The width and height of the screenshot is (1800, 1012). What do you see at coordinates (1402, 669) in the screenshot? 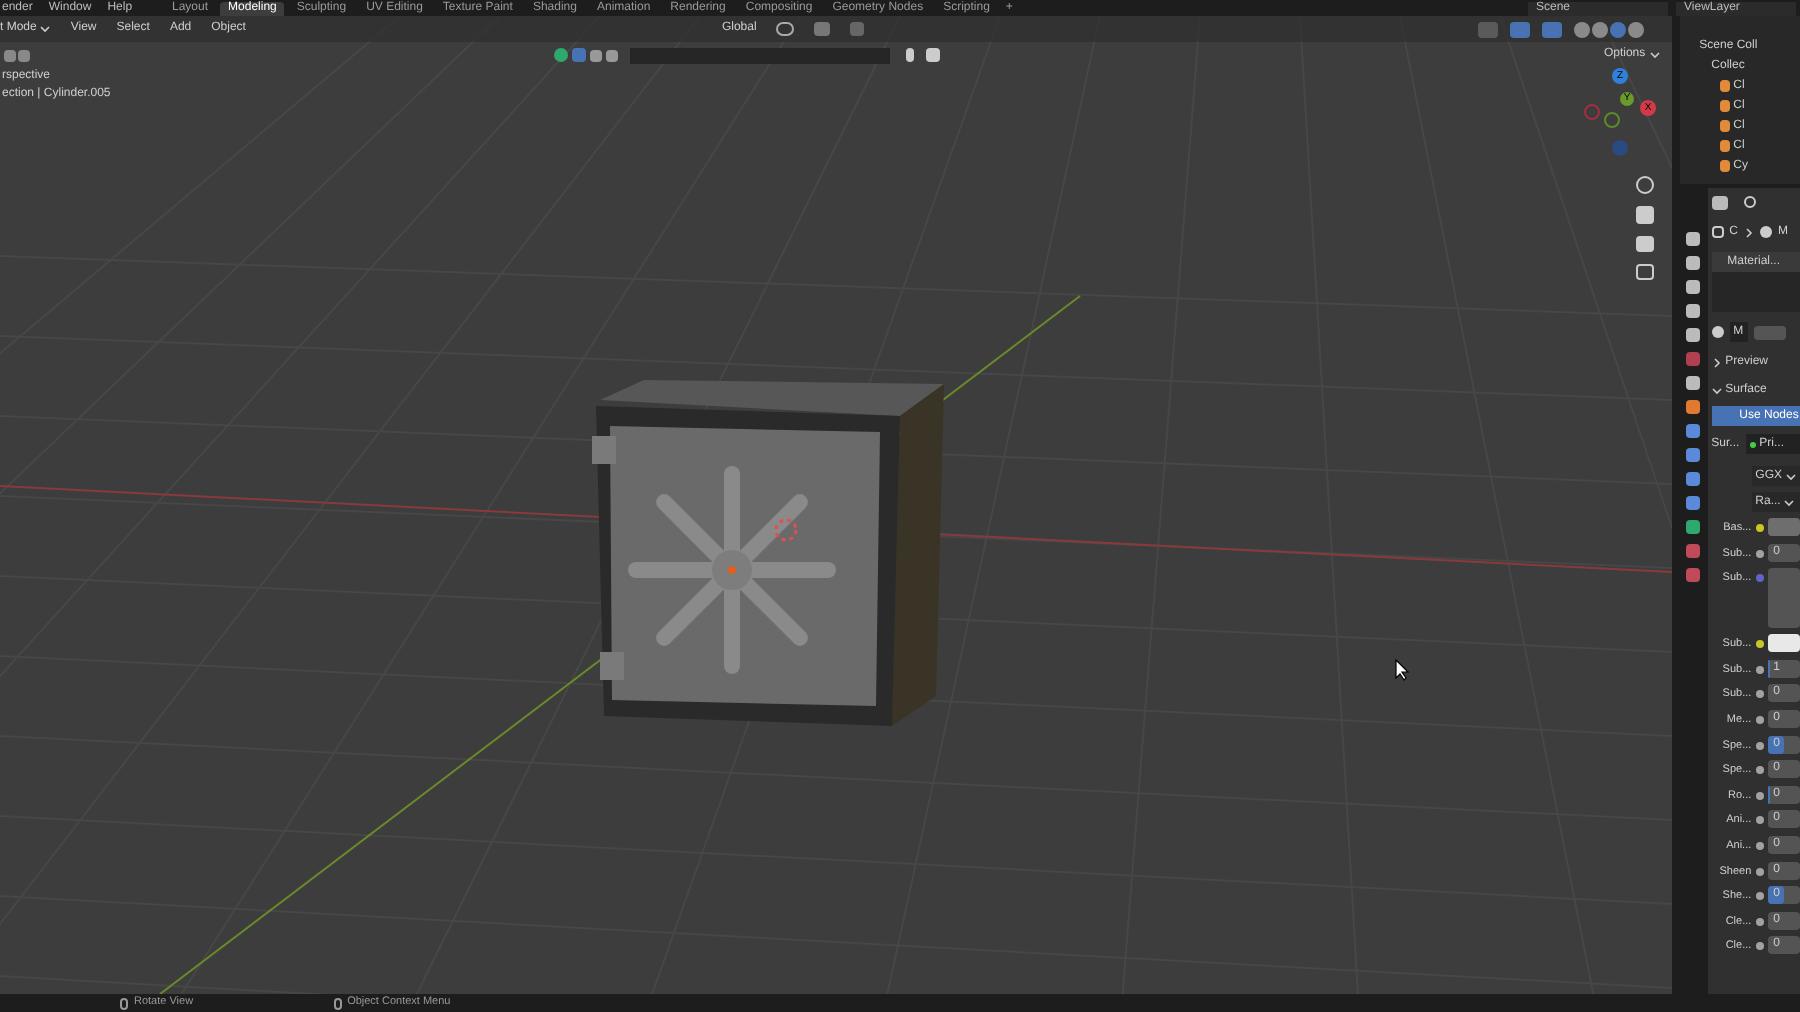
I see `mouse-pointer-icon` at bounding box center [1402, 669].